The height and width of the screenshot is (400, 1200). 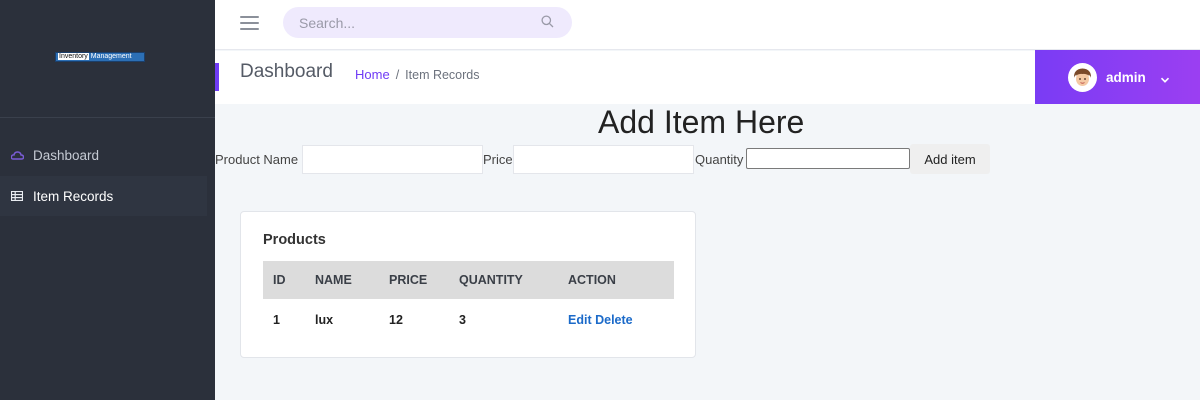 What do you see at coordinates (324, 319) in the screenshot?
I see `cell-name: lux` at bounding box center [324, 319].